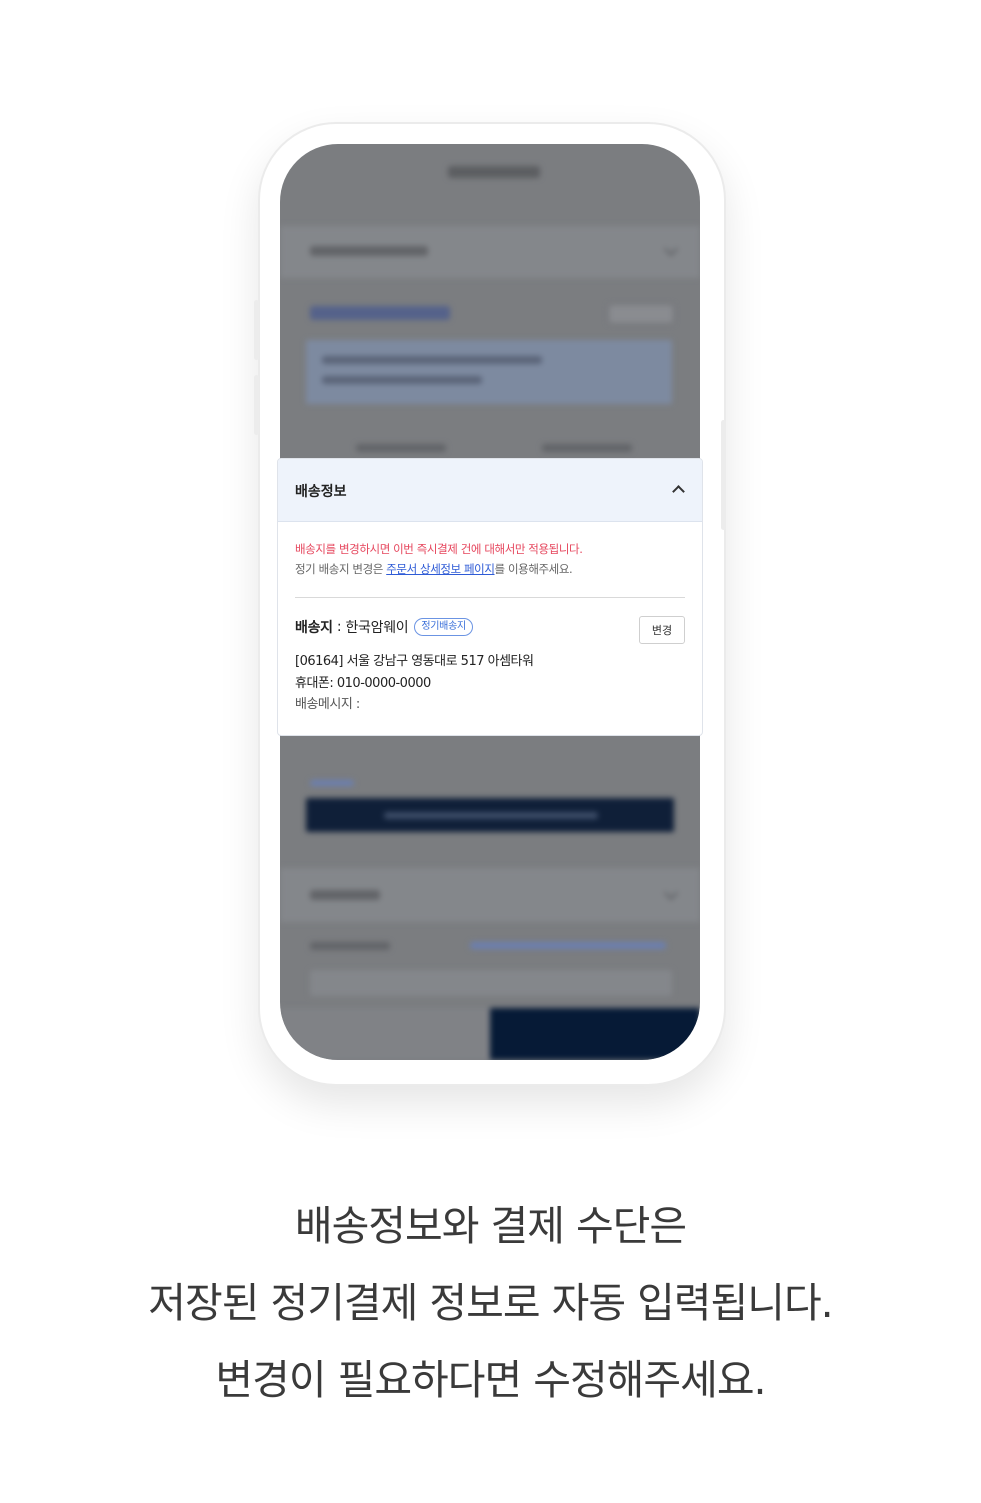  Describe the element at coordinates (678, 491) in the screenshot. I see `chevron-up-icon` at that location.